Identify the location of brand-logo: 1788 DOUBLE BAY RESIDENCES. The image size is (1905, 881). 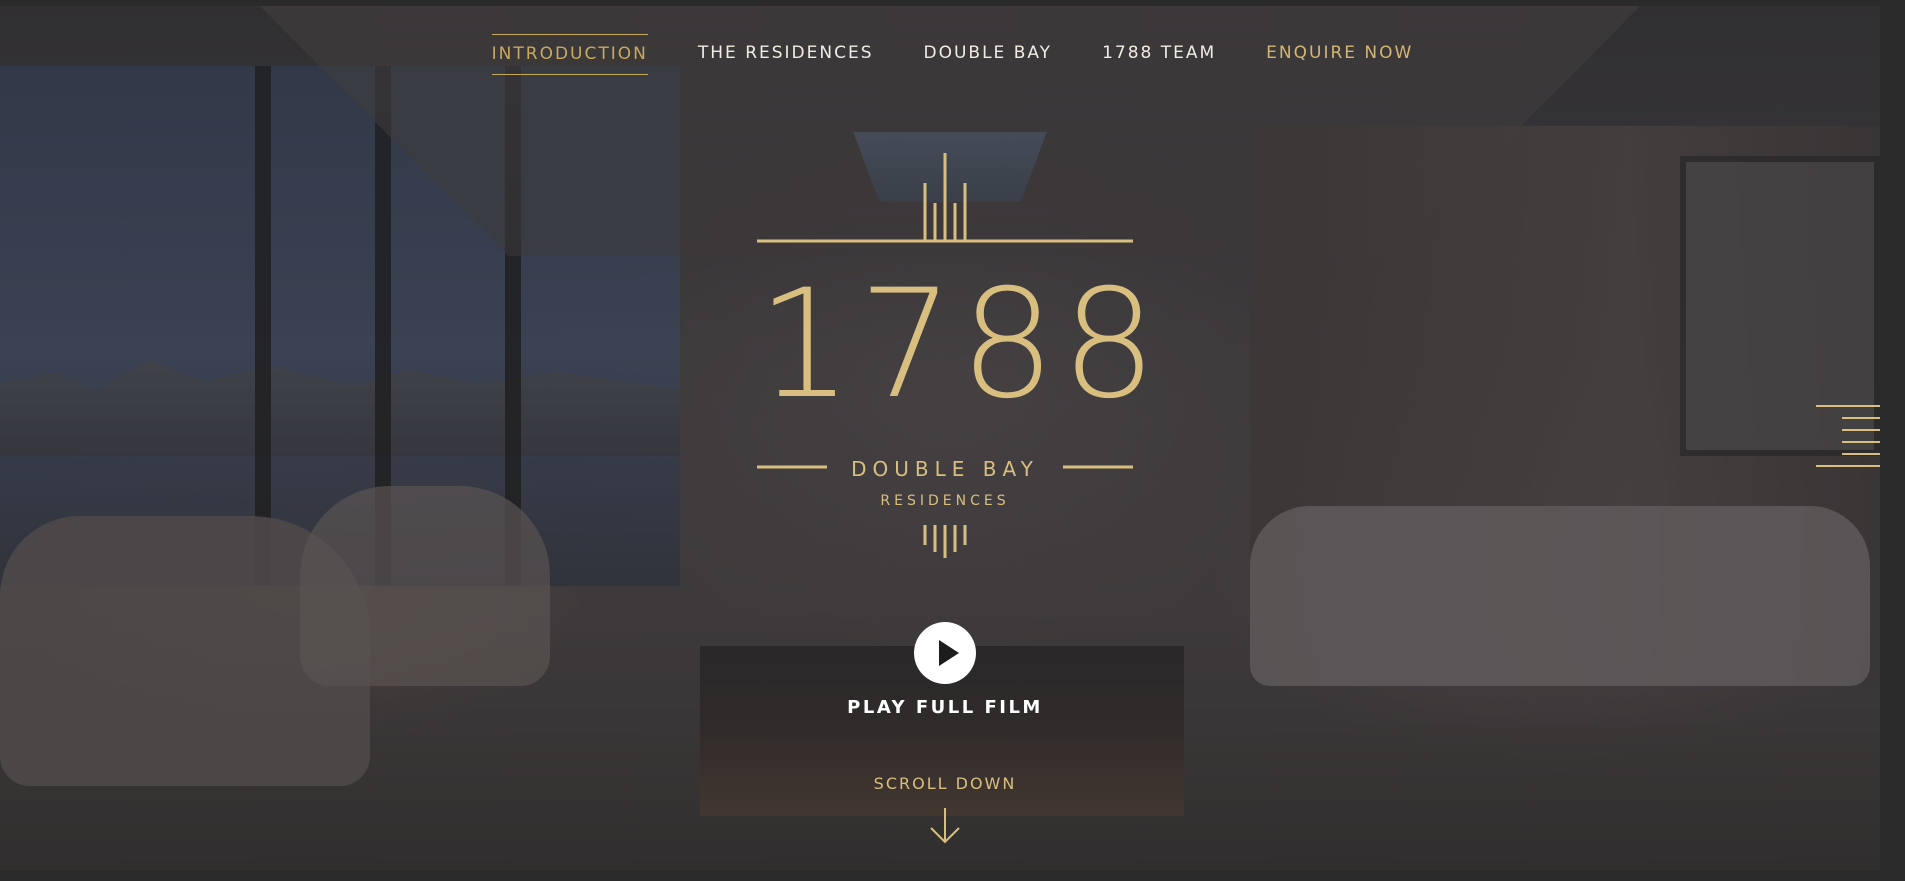
(960, 355).